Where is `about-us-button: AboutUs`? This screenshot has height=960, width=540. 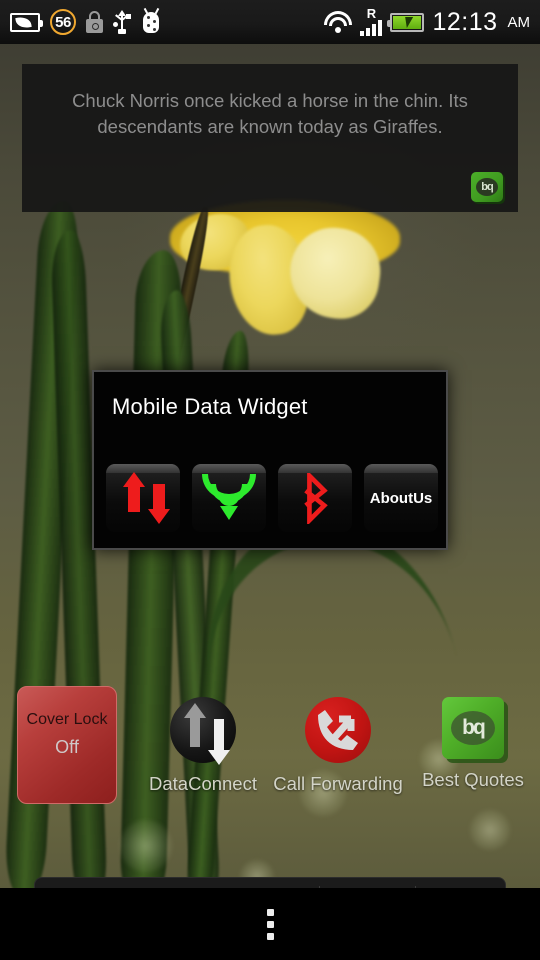 about-us-button: AboutUs is located at coordinates (401, 498).